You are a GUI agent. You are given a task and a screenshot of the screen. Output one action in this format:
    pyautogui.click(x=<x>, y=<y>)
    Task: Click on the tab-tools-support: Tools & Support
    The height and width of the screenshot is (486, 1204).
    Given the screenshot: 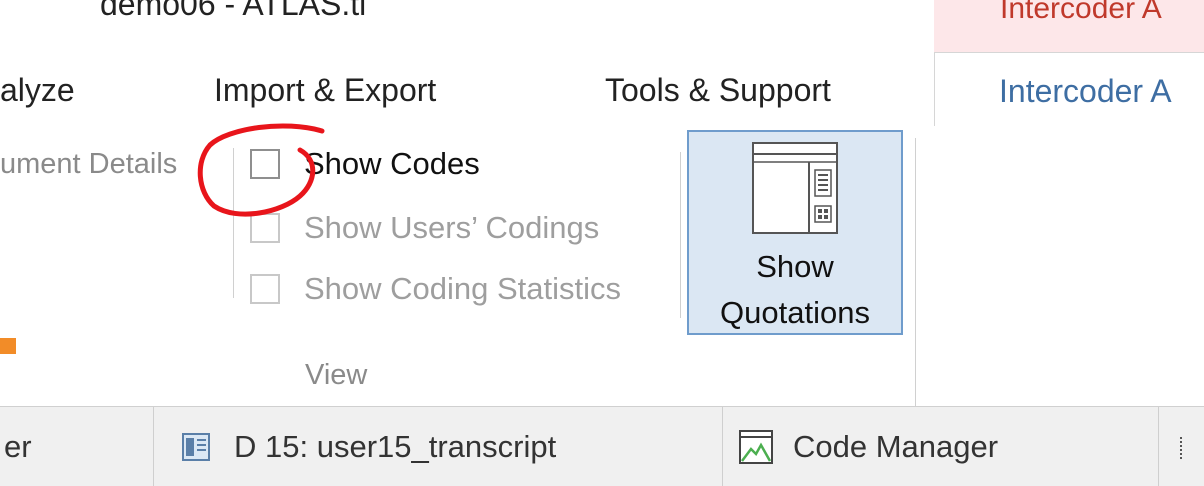 What is the action you would take?
    pyautogui.click(x=718, y=90)
    